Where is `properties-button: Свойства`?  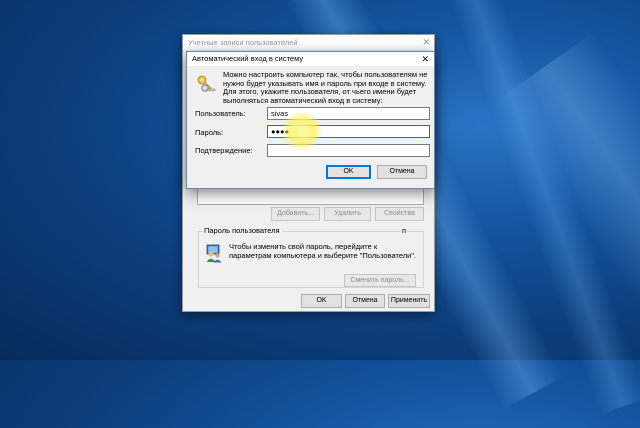
properties-button: Свойства is located at coordinates (399, 214).